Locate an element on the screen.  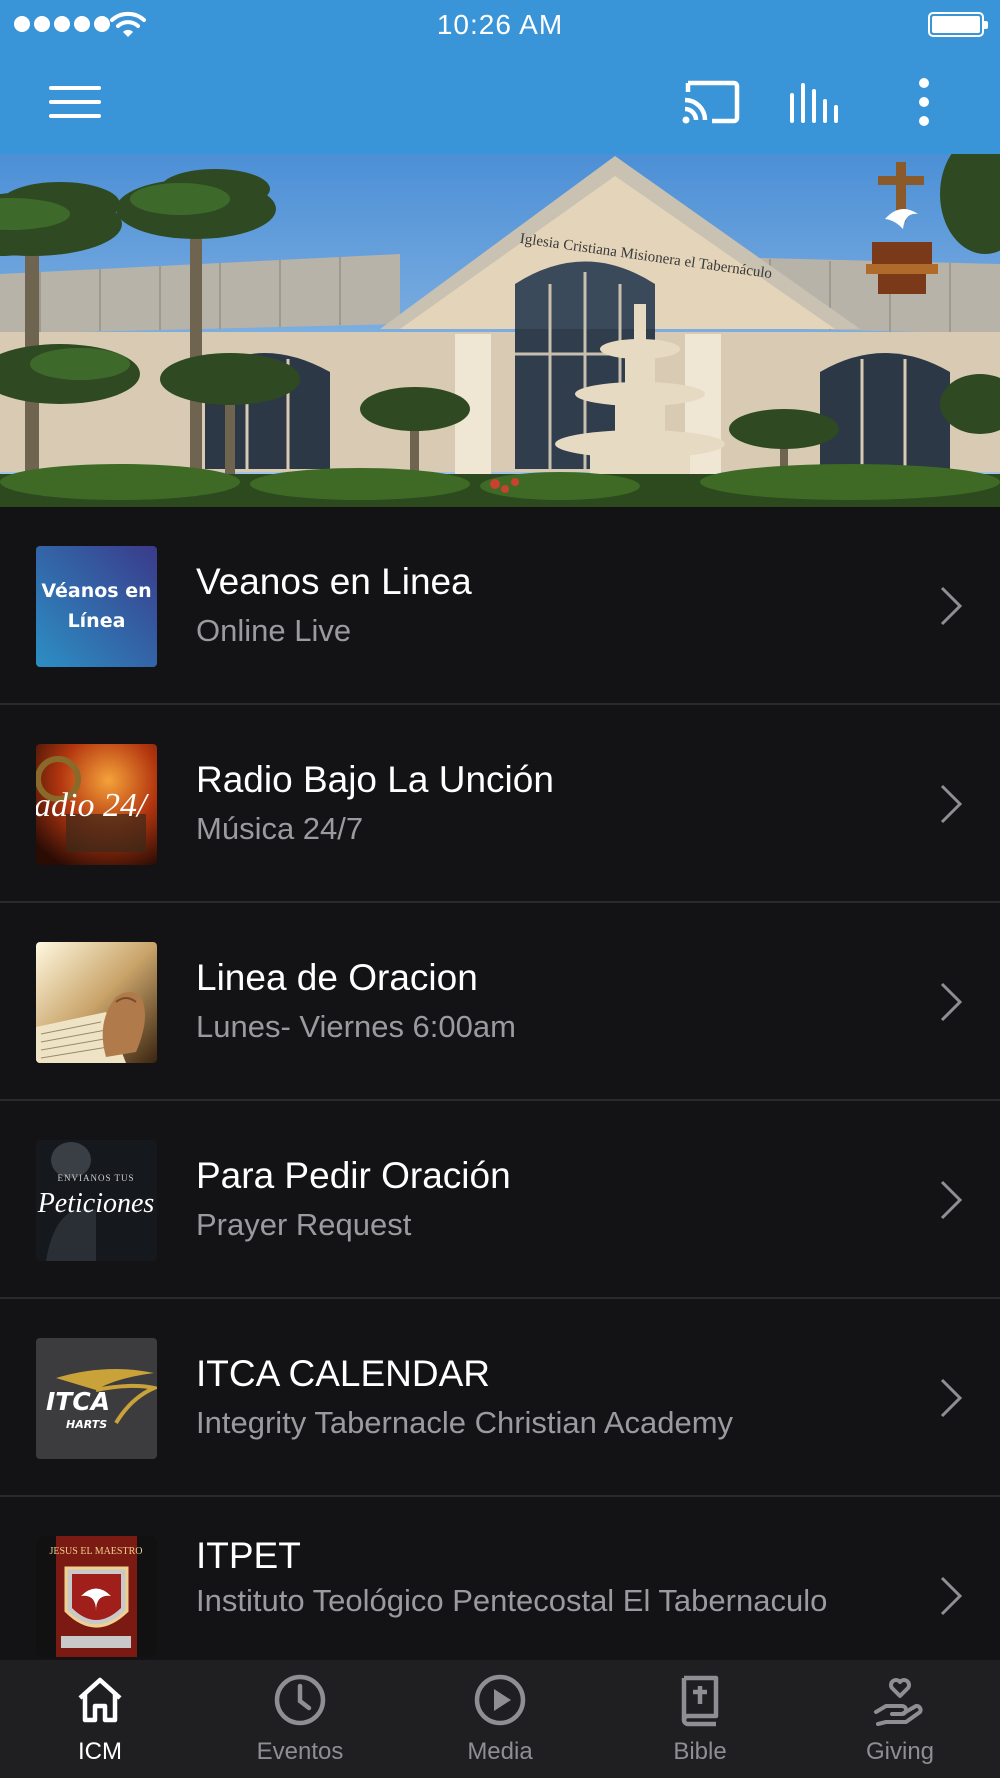
battery-icon is located at coordinates (958, 24).